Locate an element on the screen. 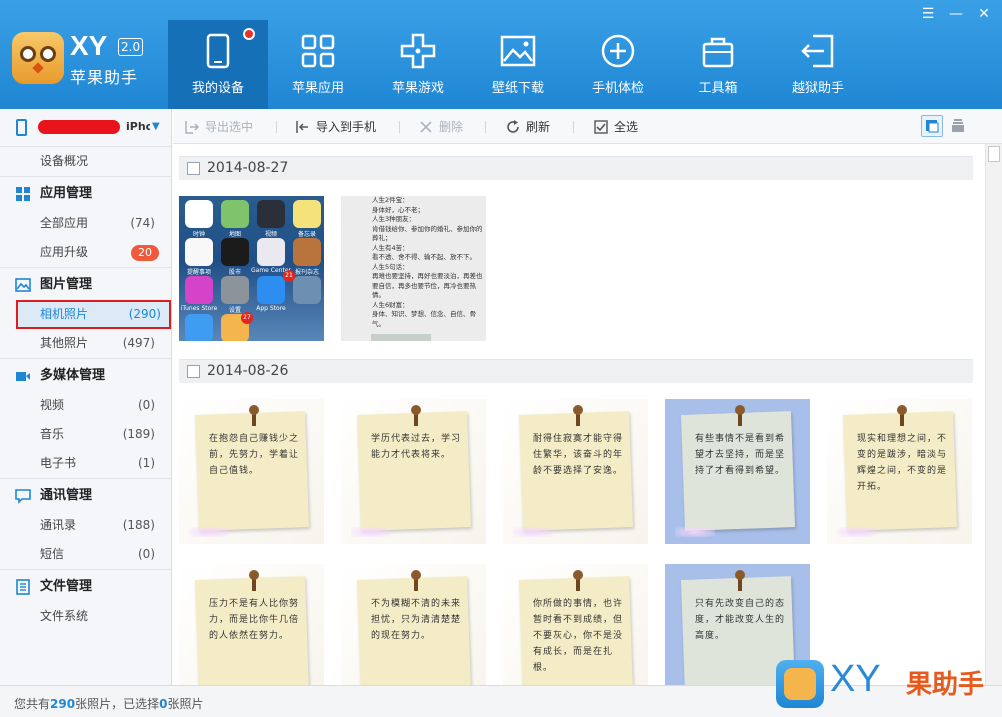 The height and width of the screenshot is (717, 1002). button-label: 删除 is located at coordinates (451, 127).